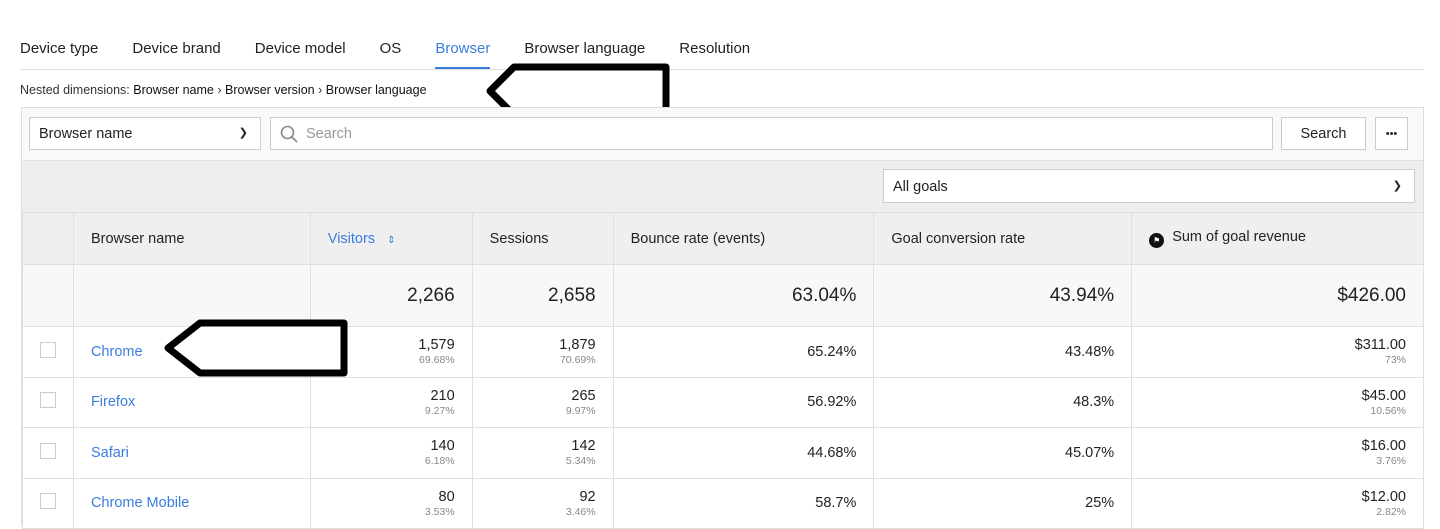 The height and width of the screenshot is (529, 1440). What do you see at coordinates (920, 187) in the screenshot?
I see `goals-value: All goals` at bounding box center [920, 187].